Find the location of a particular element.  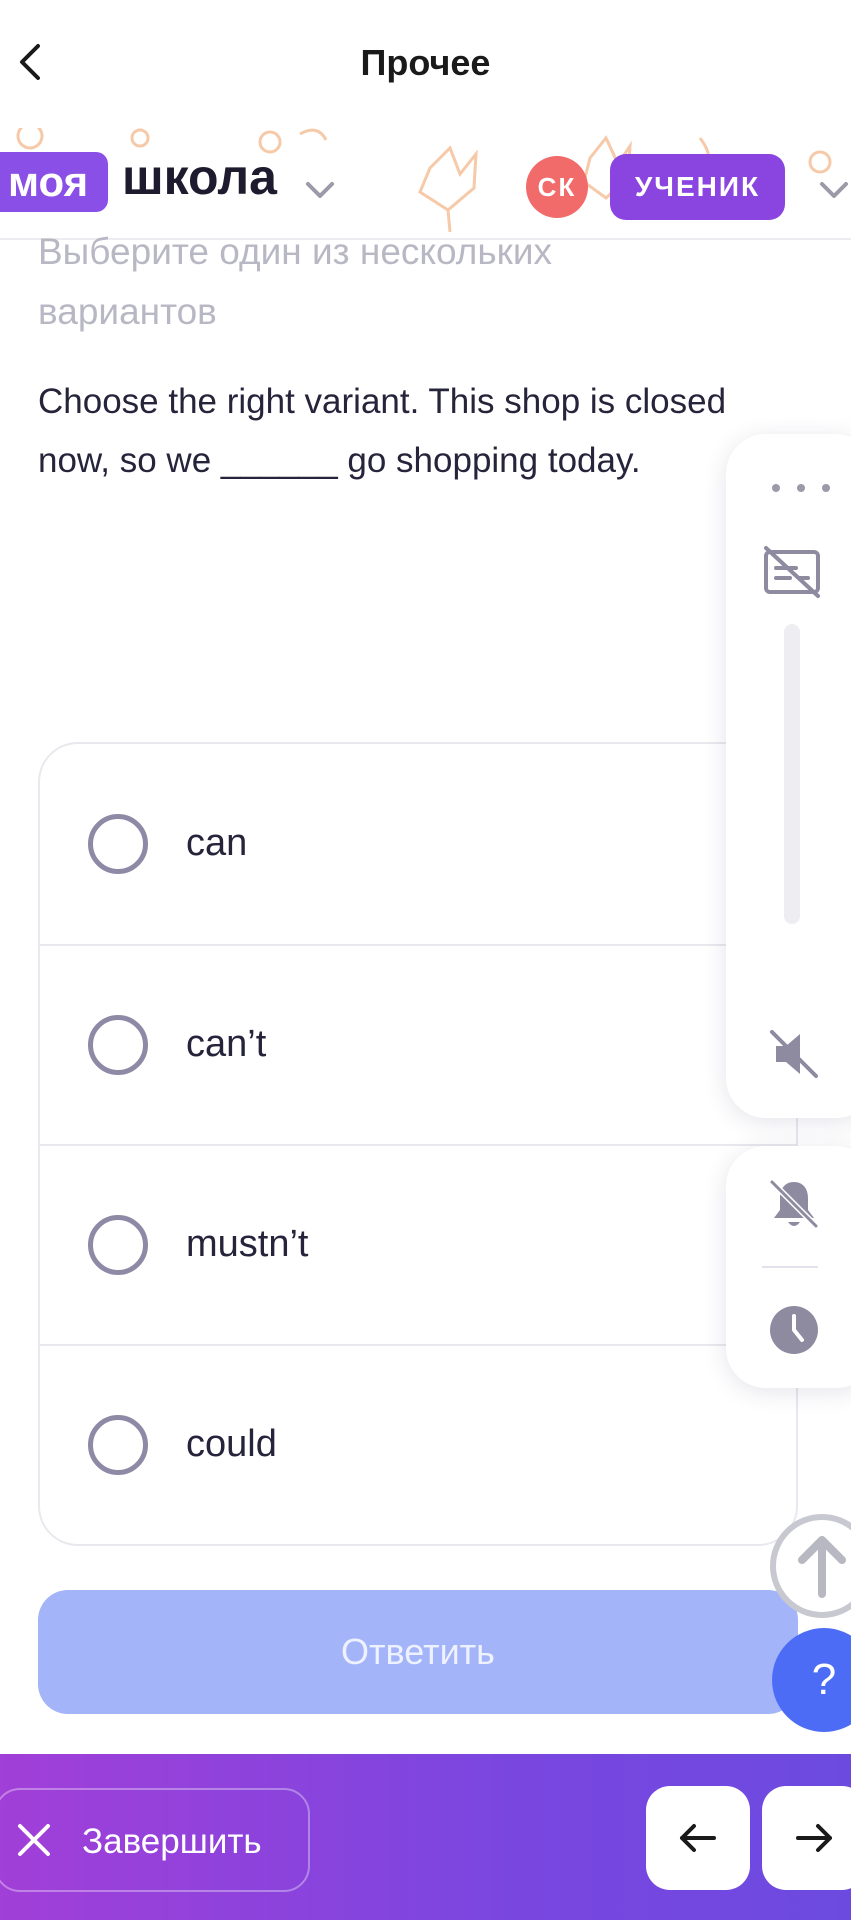

answer-option: could is located at coordinates (418, 1444).